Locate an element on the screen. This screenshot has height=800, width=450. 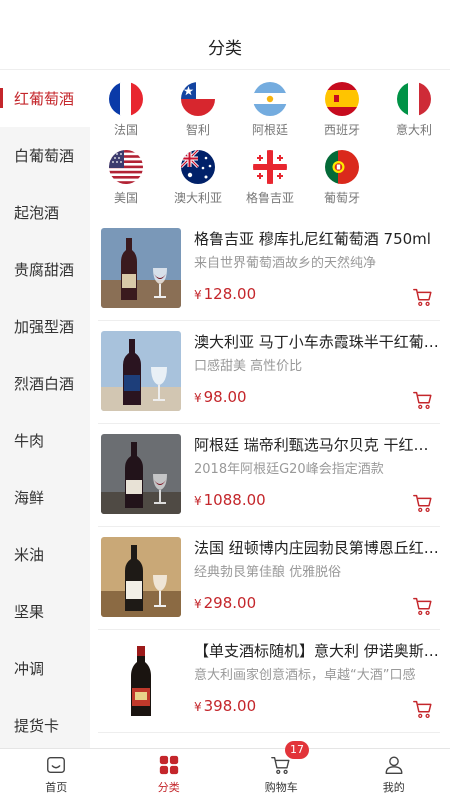
country-usa: 美国 is located at coordinates (126, 184).